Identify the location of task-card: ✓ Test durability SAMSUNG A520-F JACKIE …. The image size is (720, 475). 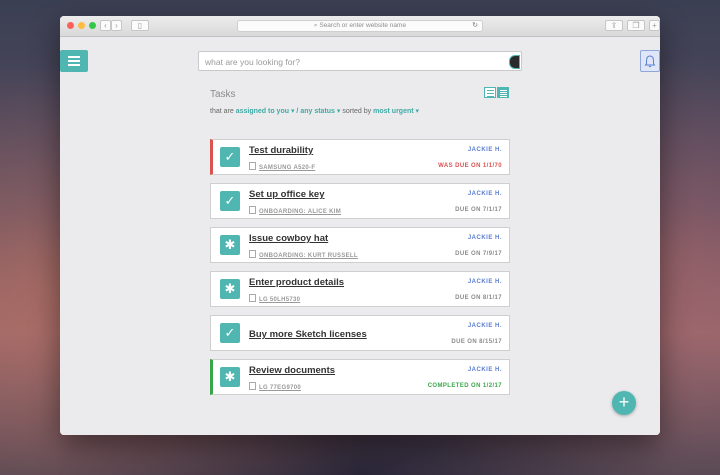
(360, 157).